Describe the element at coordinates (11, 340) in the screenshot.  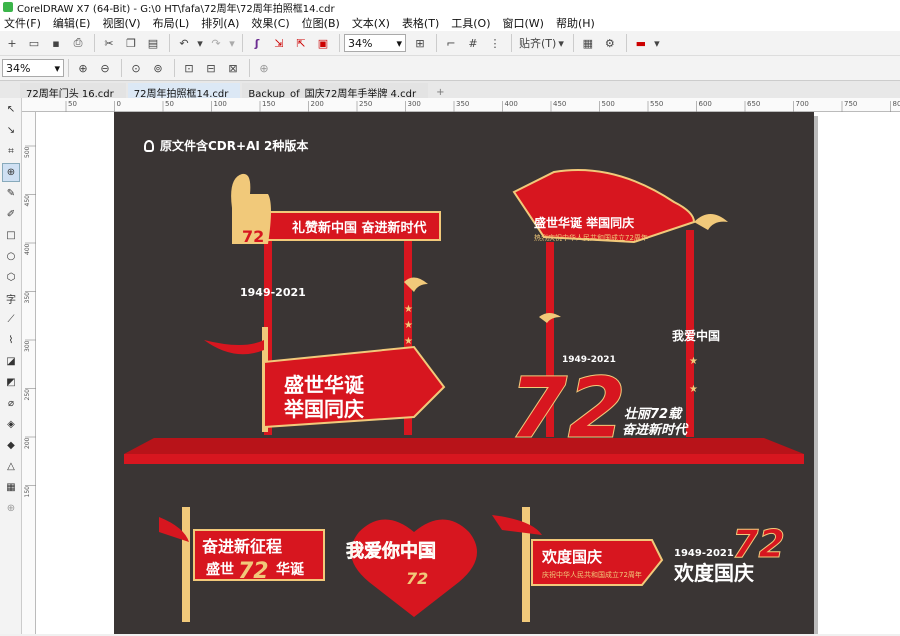
I see `connector-tool-icon: ⌇` at that location.